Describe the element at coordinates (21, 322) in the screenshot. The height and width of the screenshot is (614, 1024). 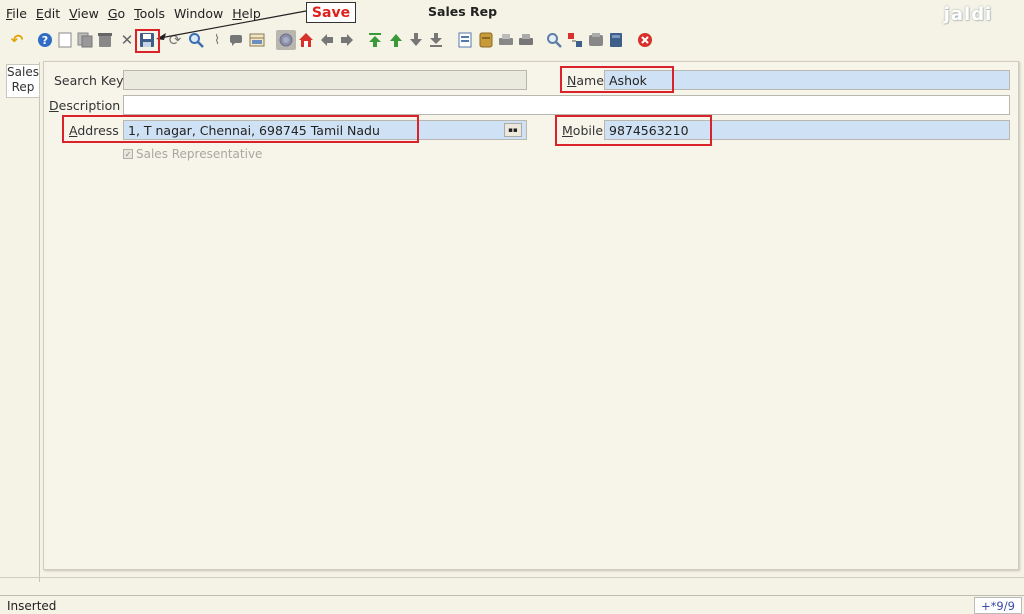
I see `tab-strip: Sales Rep` at that location.